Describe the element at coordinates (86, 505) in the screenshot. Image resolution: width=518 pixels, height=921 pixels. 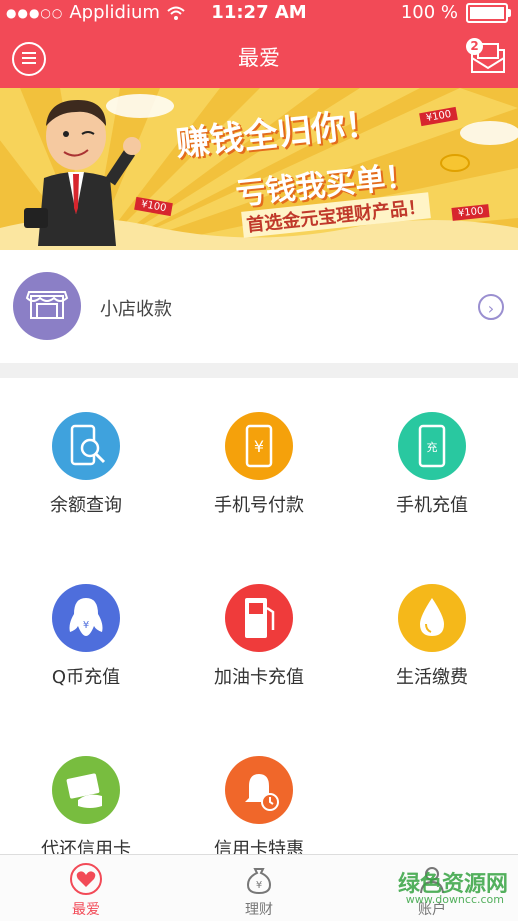
I see `service-label: 余额查询` at that location.